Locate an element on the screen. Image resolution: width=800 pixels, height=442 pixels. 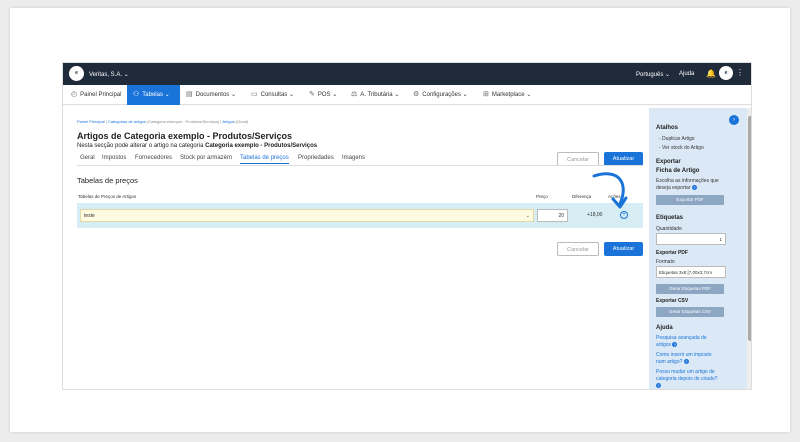
subtitle-category: Categoria exemplo - Produtos/Serviços is located at coordinates (261, 146).